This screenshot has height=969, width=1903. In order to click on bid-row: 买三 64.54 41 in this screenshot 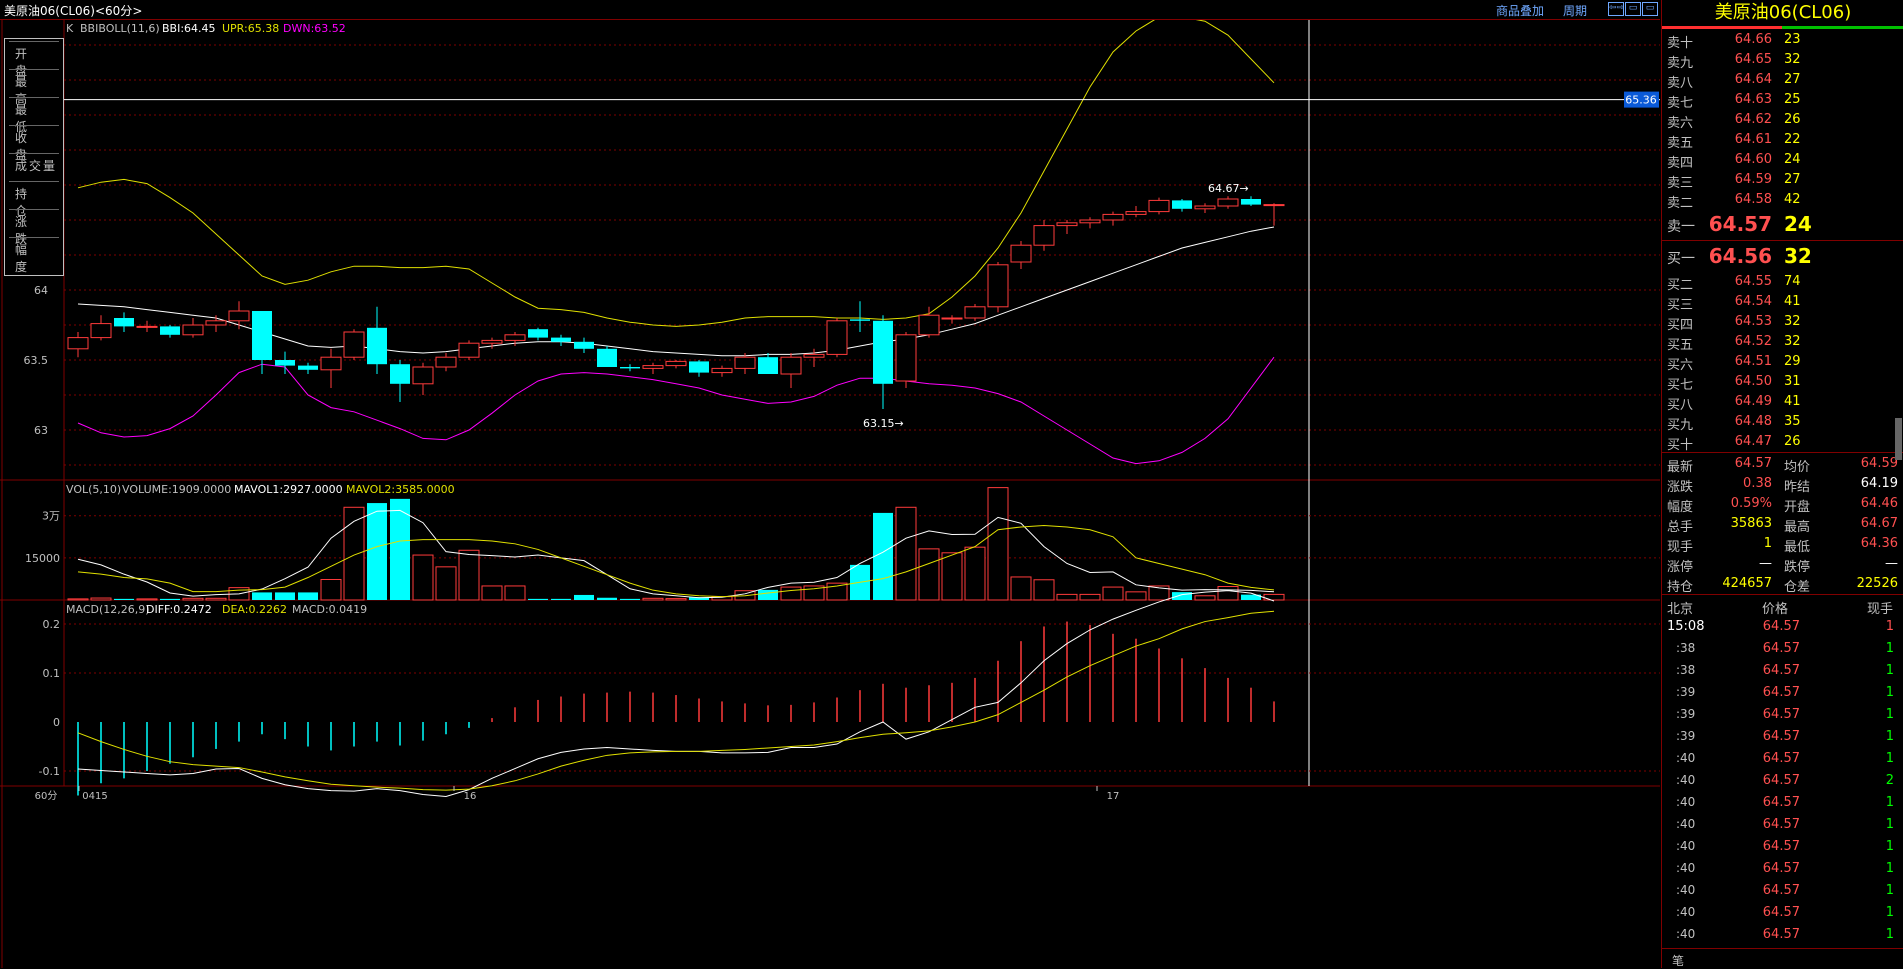, I will do `click(1782, 302)`.